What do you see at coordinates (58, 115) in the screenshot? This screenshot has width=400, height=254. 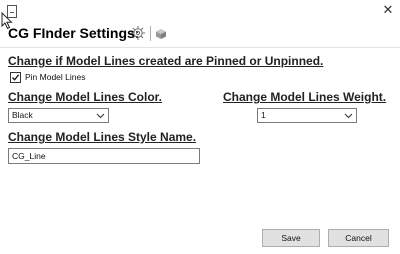 I see `color-dropdown: Black` at bounding box center [58, 115].